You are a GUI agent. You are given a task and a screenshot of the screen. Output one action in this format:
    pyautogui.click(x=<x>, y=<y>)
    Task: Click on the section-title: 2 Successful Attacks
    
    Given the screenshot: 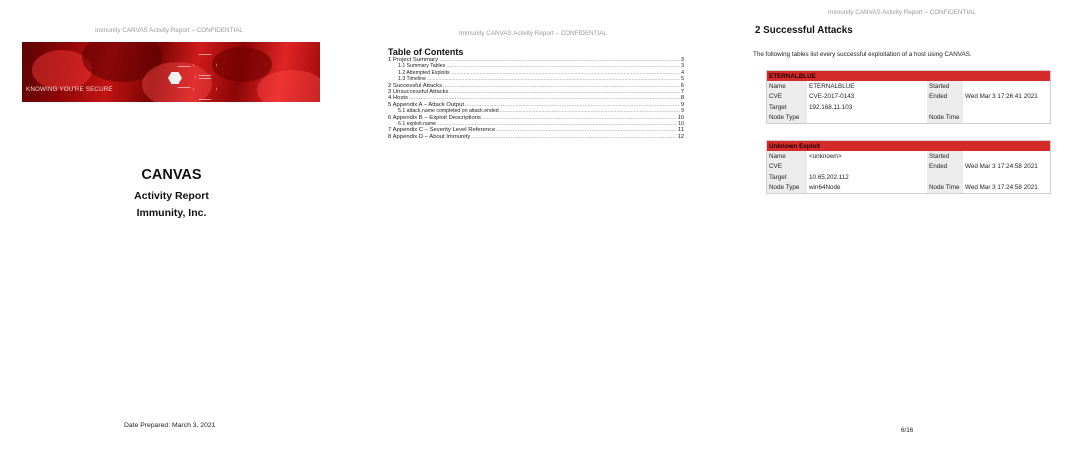 What is the action you would take?
    pyautogui.click(x=804, y=30)
    